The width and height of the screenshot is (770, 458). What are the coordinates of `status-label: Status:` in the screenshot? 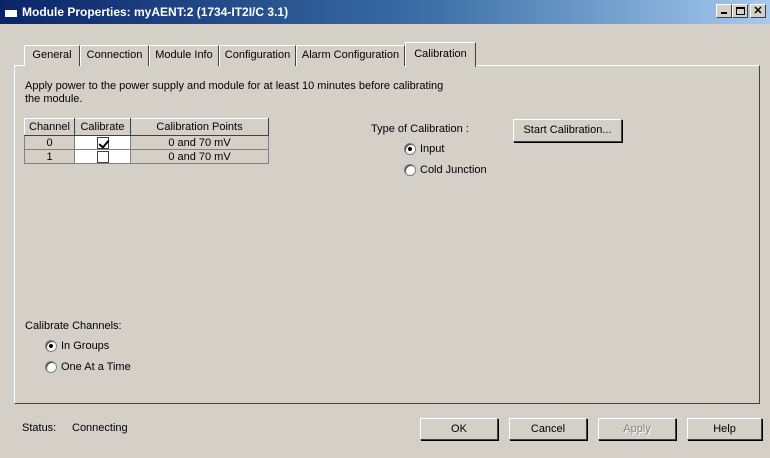 It's located at (39, 428).